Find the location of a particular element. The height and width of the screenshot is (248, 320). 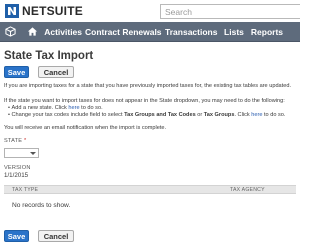

cancel-button-top: Cancel is located at coordinates (56, 72).